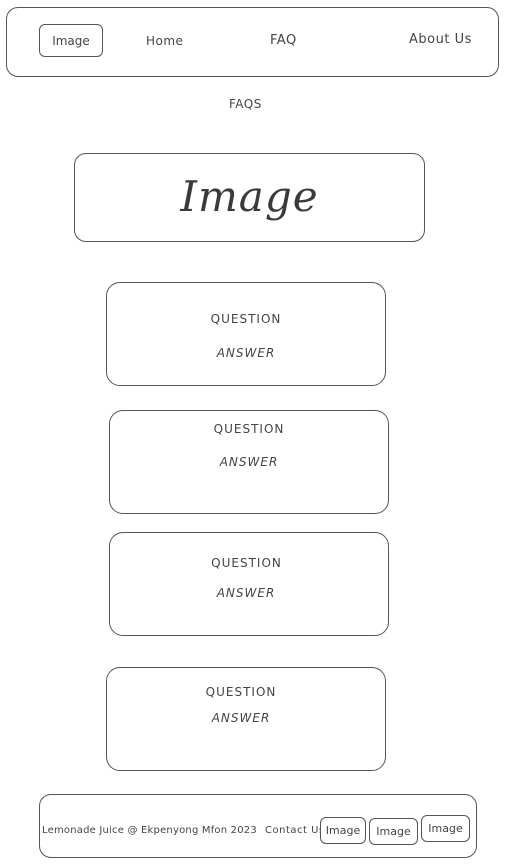  I want to click on logo-image-label: Image, so click(71, 41).